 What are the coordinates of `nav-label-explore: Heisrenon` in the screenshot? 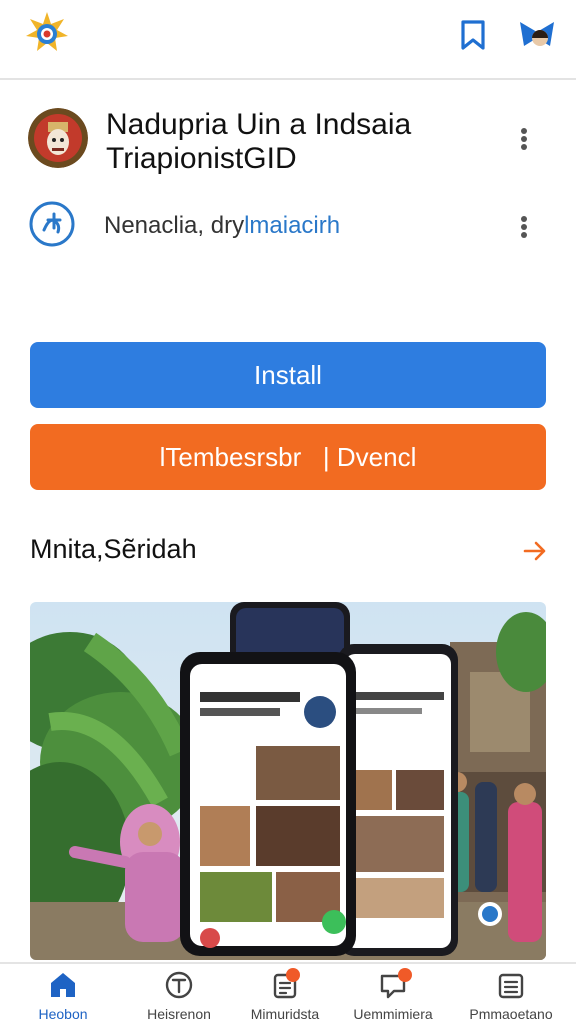 It's located at (179, 1014).